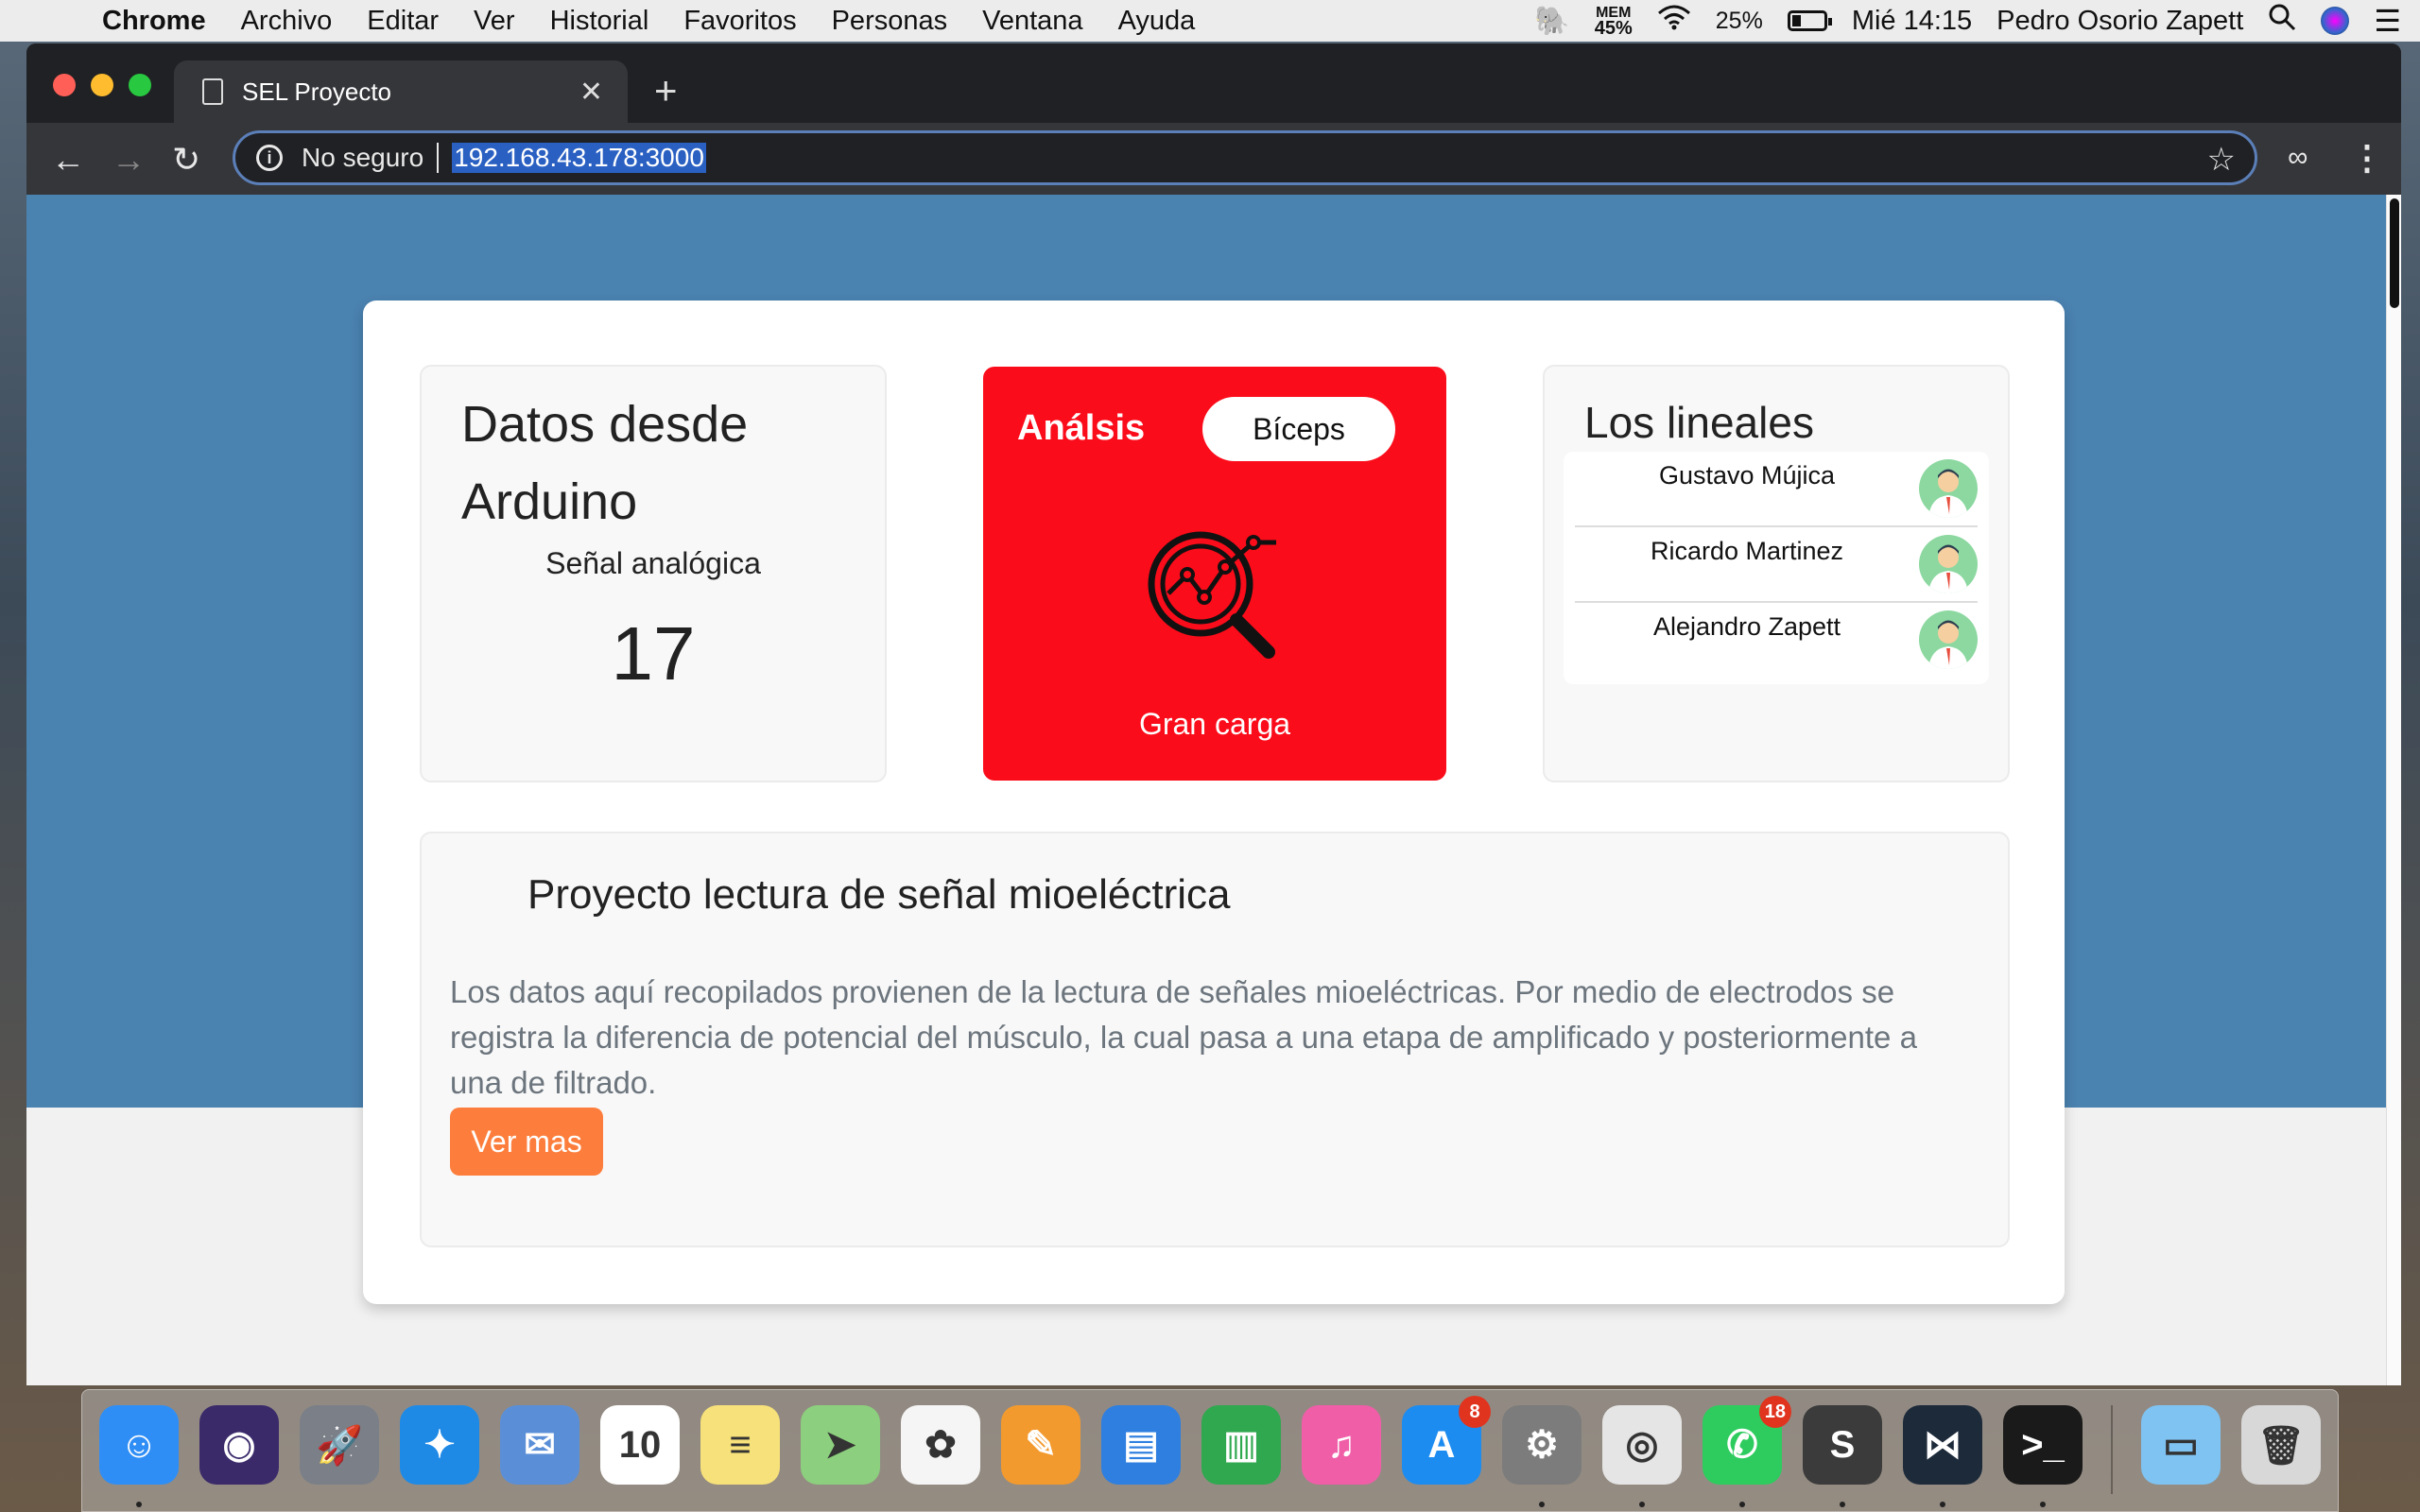 Image resolution: width=2420 pixels, height=1512 pixels. What do you see at coordinates (494, 21) in the screenshot?
I see `menu-item-ver: Ver` at bounding box center [494, 21].